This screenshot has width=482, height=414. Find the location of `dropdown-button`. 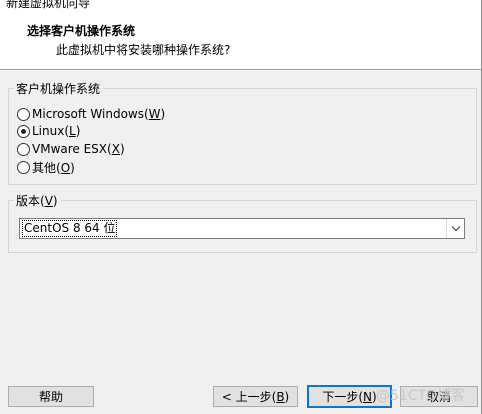

dropdown-button is located at coordinates (455, 228).